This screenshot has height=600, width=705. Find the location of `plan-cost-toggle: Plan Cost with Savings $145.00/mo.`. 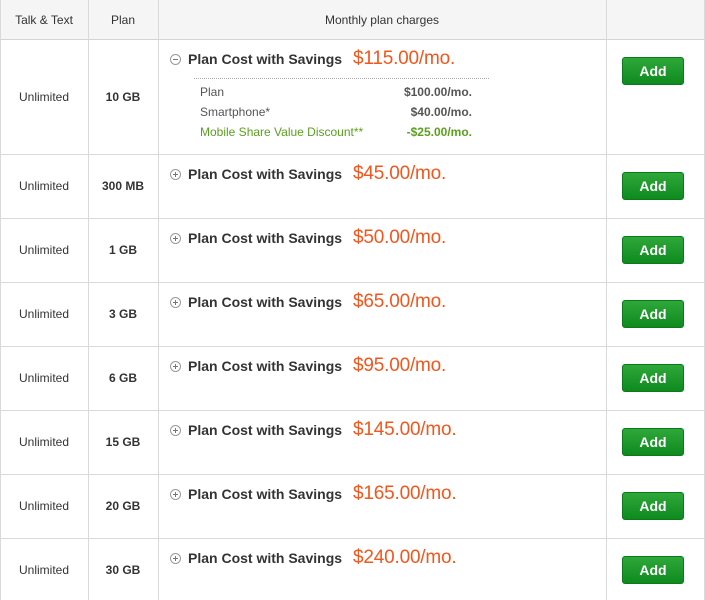

plan-cost-toggle: Plan Cost with Savings $145.00/mo. is located at coordinates (313, 430).